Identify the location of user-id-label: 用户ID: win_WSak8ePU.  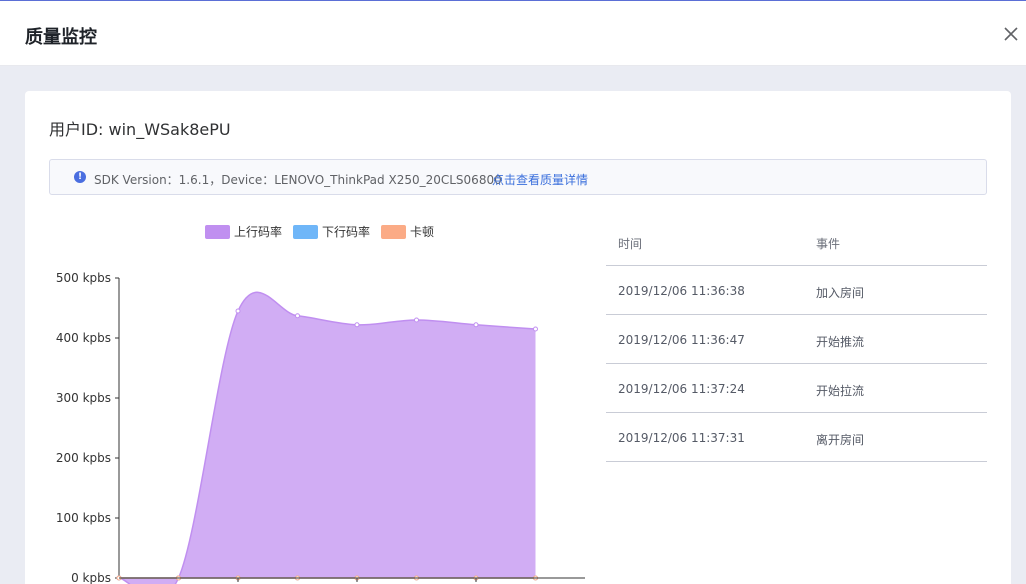
(140, 129).